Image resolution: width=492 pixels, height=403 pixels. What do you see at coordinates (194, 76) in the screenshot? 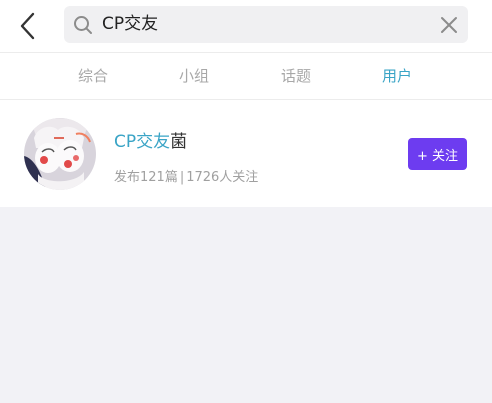
I see `tab-groups: 小组` at bounding box center [194, 76].